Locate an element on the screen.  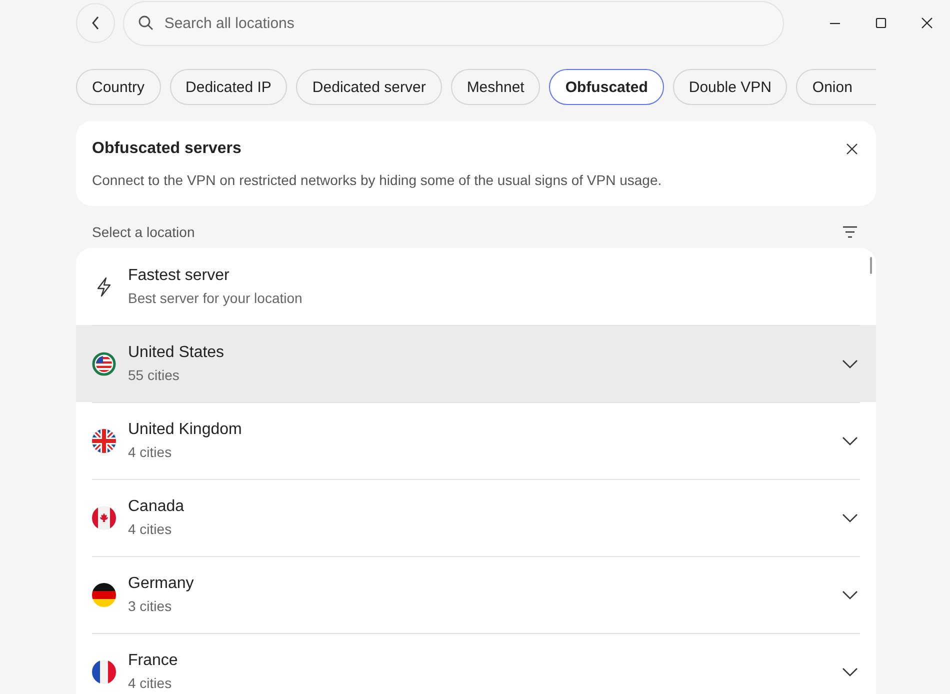
filter-chip: Double VPN is located at coordinates (730, 87).